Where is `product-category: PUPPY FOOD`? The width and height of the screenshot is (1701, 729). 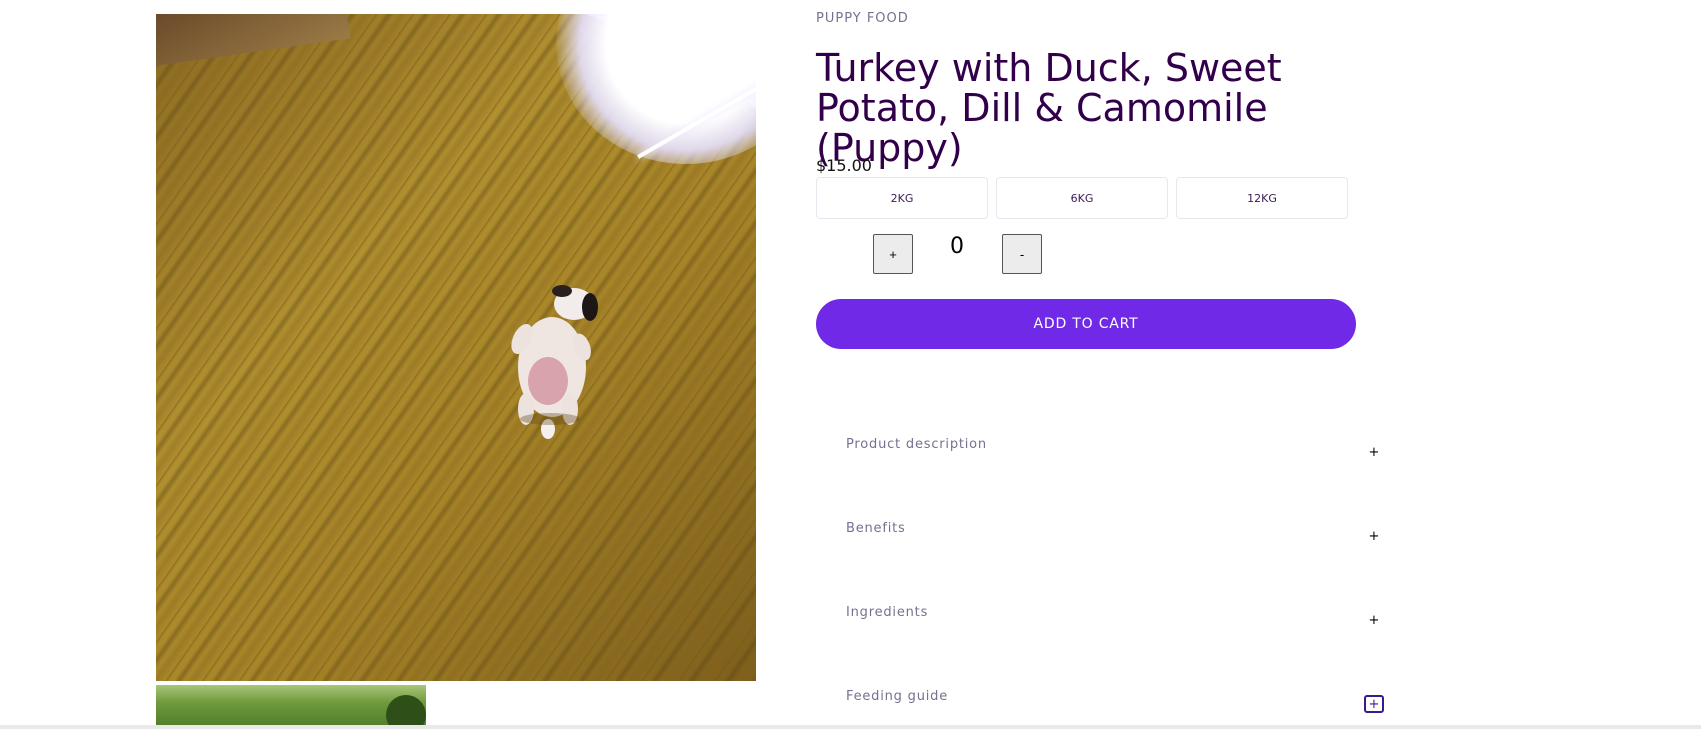 product-category: PUPPY FOOD is located at coordinates (862, 18).